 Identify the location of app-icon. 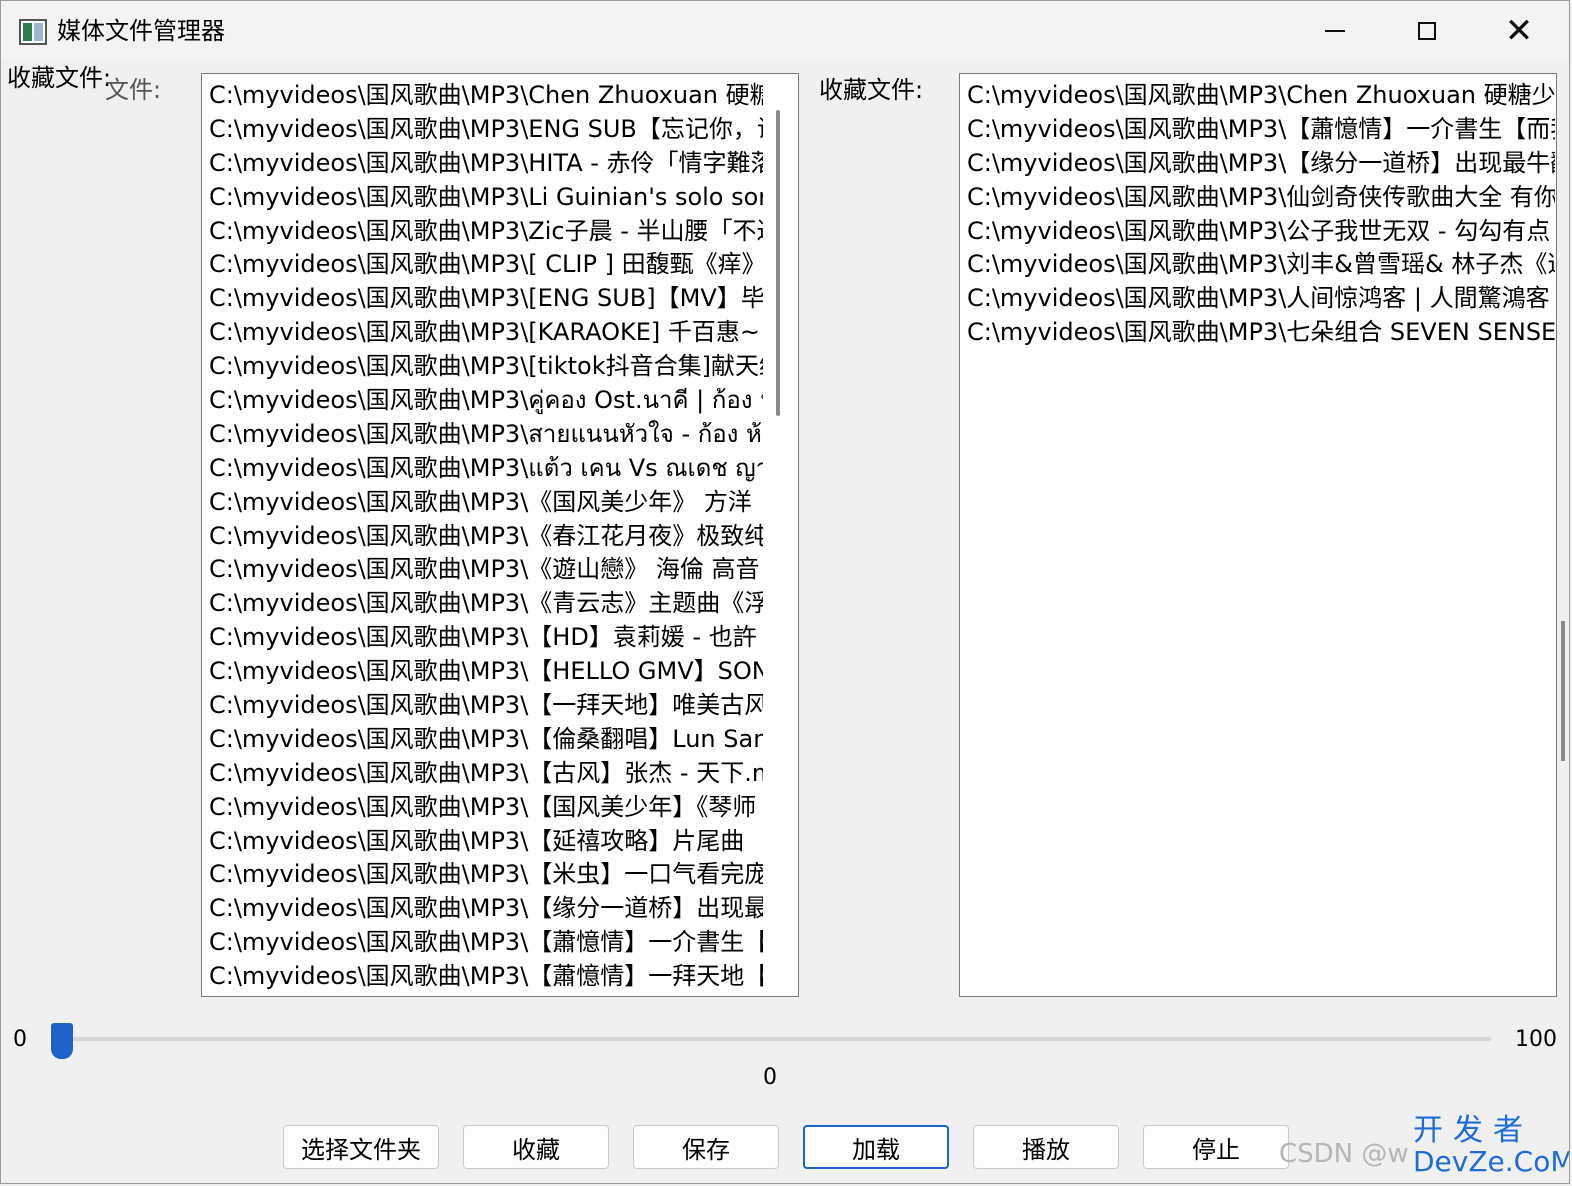
(33, 32).